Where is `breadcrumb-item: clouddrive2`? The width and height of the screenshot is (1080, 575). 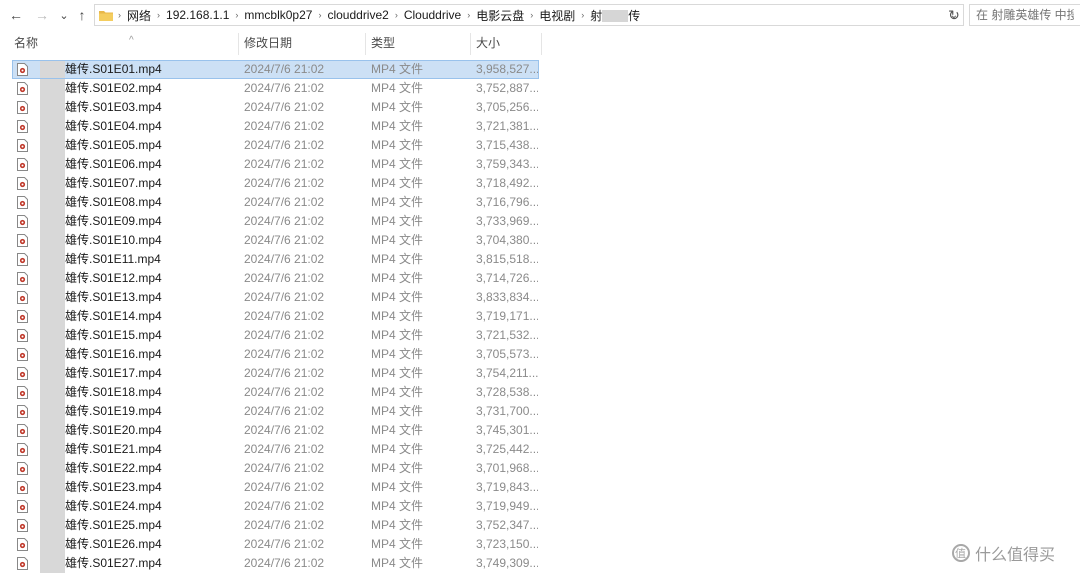
breadcrumb-item: clouddrive2 is located at coordinates (357, 15).